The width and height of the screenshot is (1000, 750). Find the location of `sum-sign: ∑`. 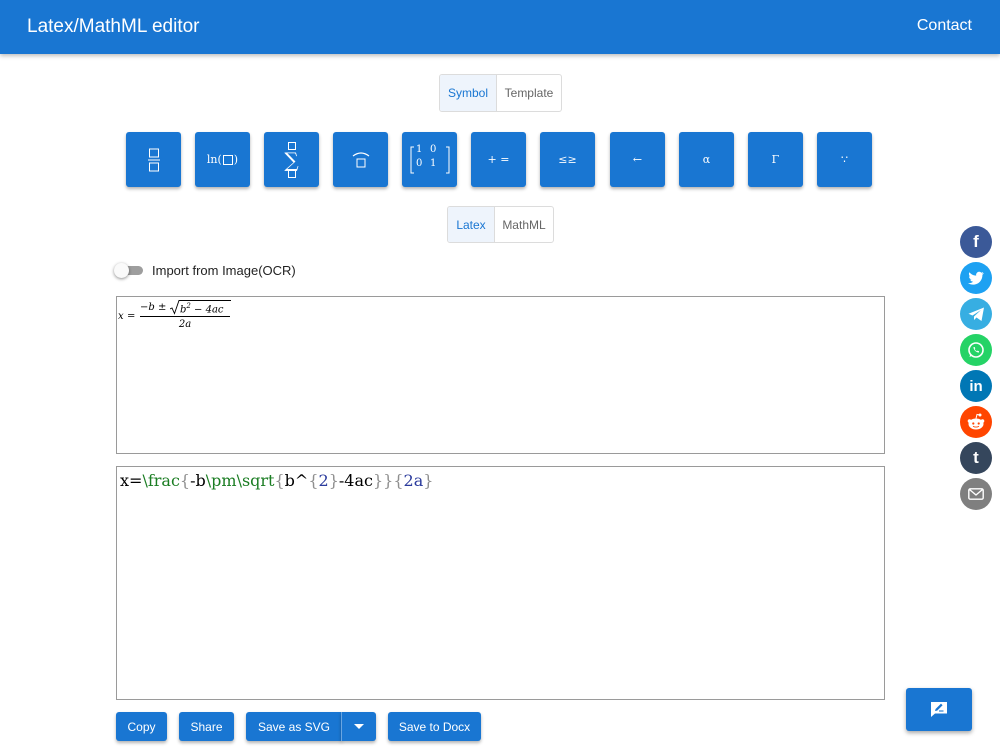

sum-sign: ∑ is located at coordinates (291, 159).